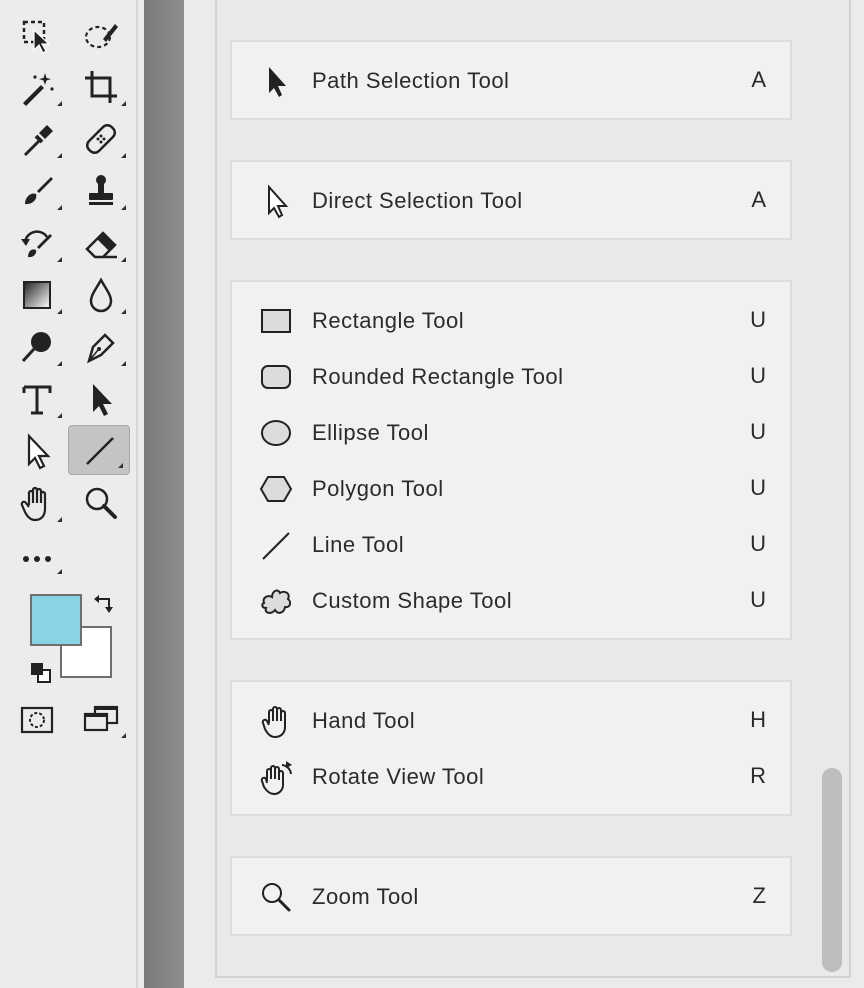 Image resolution: width=864 pixels, height=988 pixels. I want to click on gradient-tool, so click(37, 295).